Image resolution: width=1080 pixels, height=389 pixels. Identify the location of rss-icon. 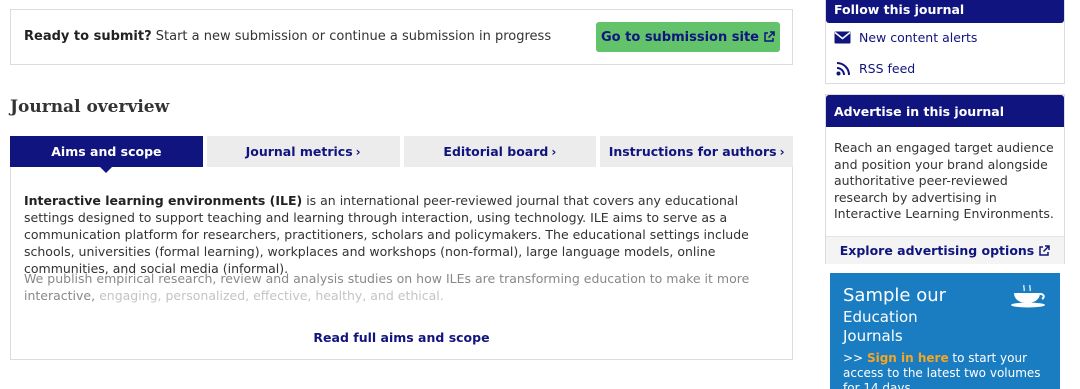
(842, 68).